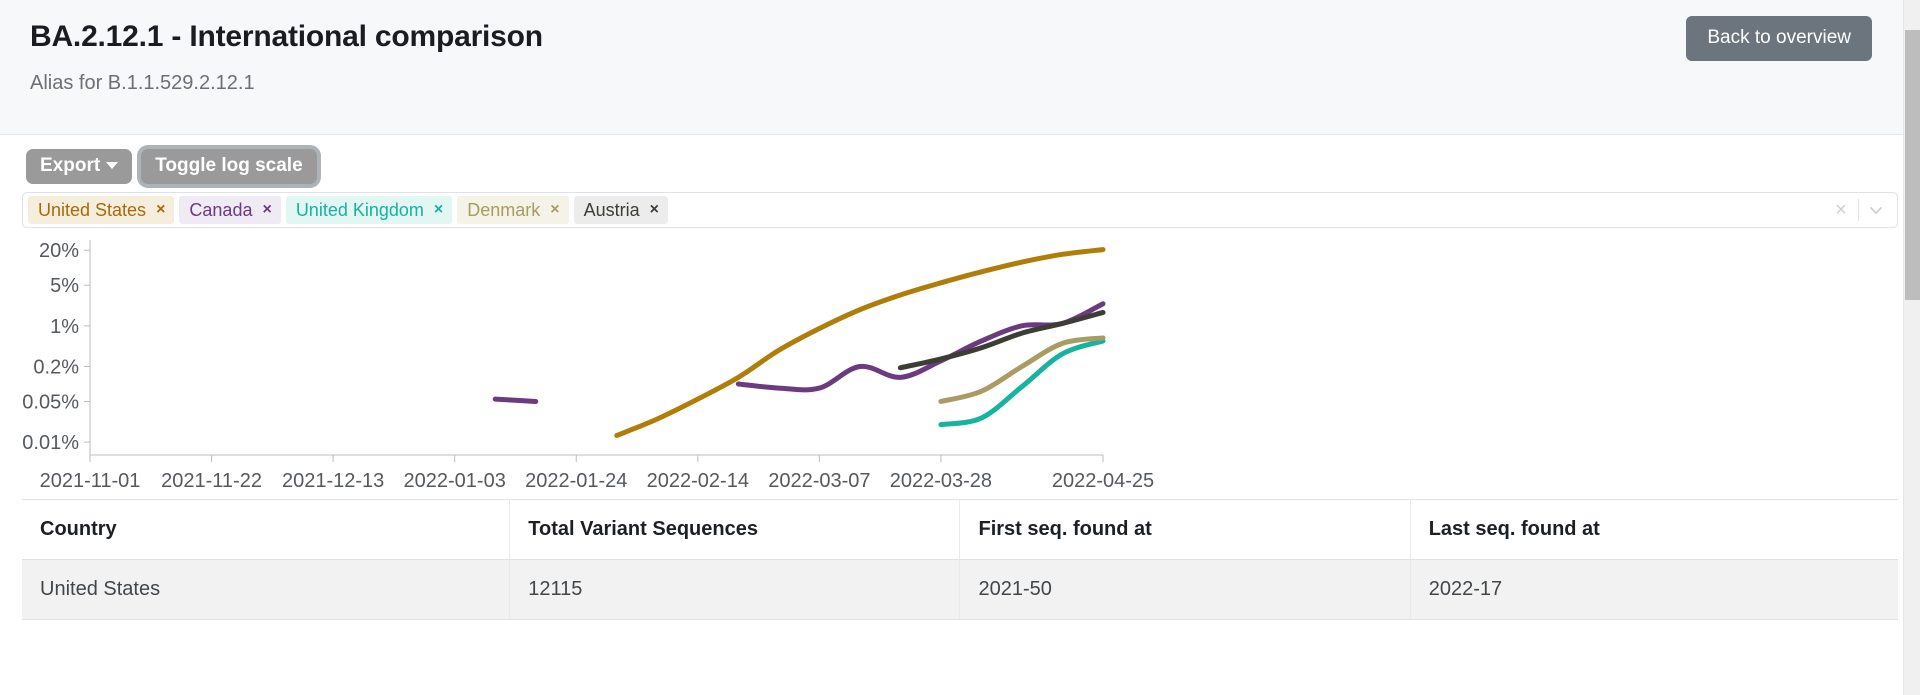 Image resolution: width=1920 pixels, height=695 pixels. I want to click on page-scrollbar-thumb, so click(1912, 165).